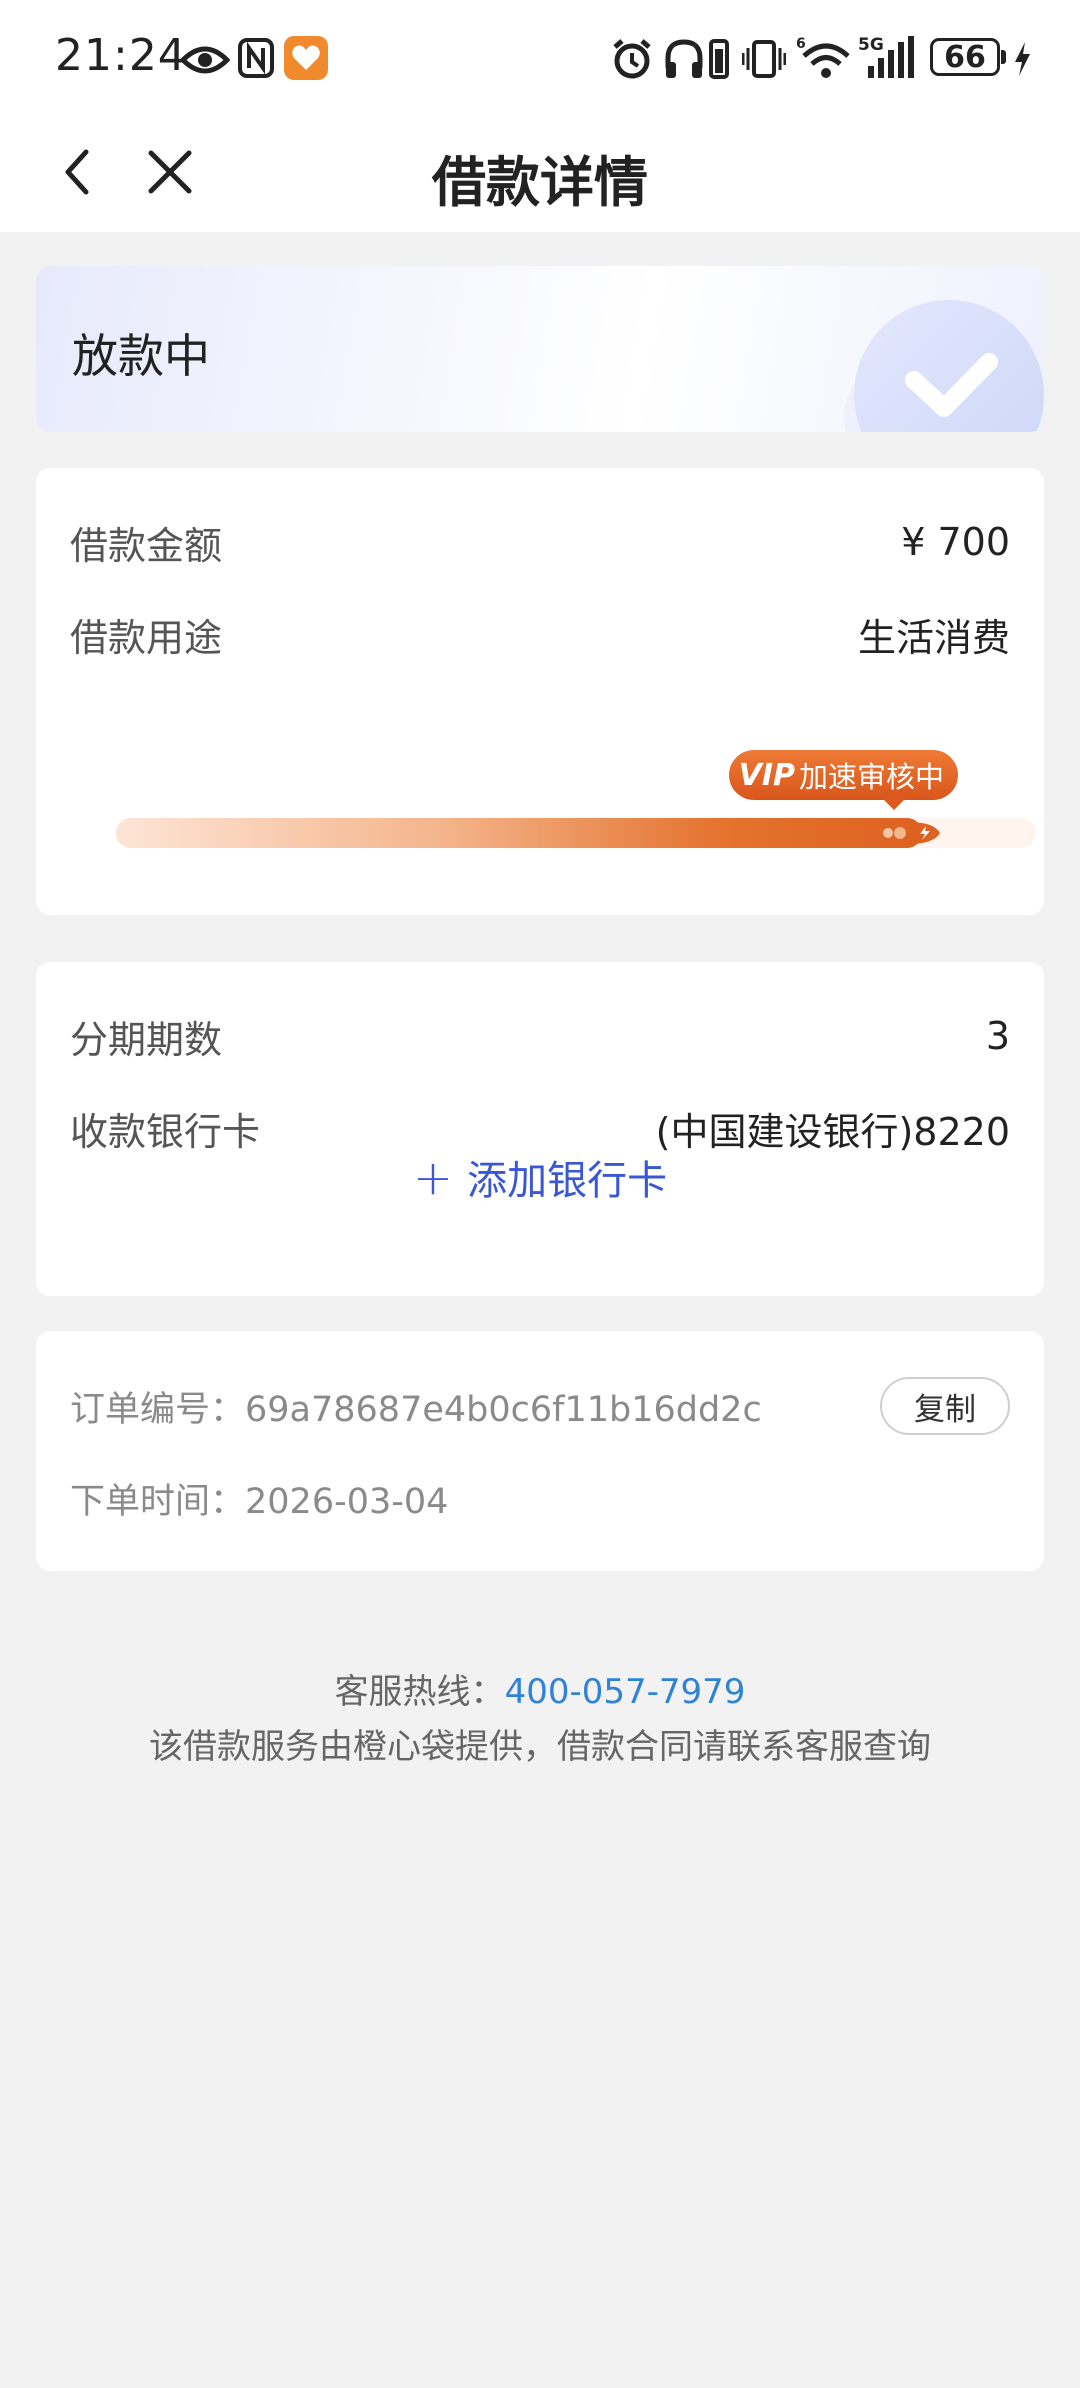 Image resolution: width=1080 pixels, height=2388 pixels. What do you see at coordinates (955, 542) in the screenshot?
I see `loan-amount-value: ¥ 700` at bounding box center [955, 542].